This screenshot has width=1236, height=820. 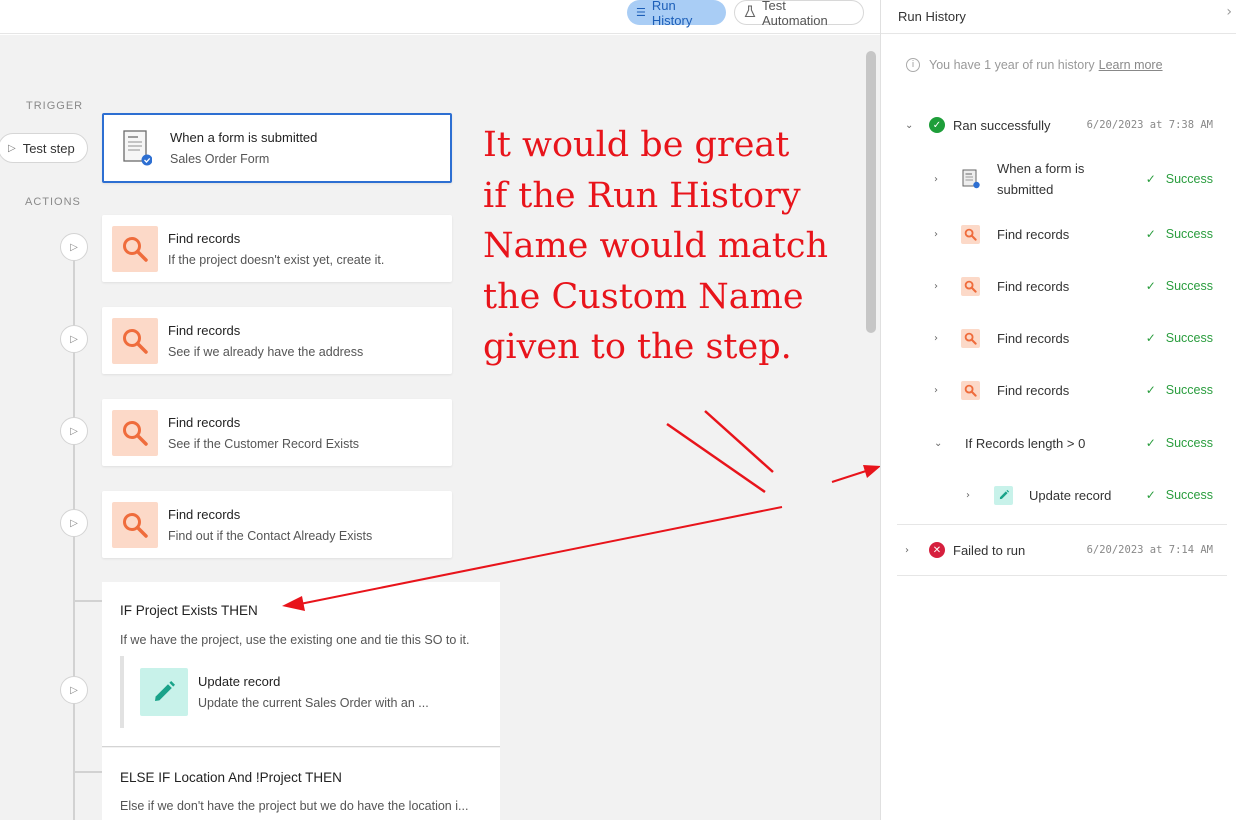 I want to click on trigger-section-label: TRIGGER, so click(x=55, y=106).